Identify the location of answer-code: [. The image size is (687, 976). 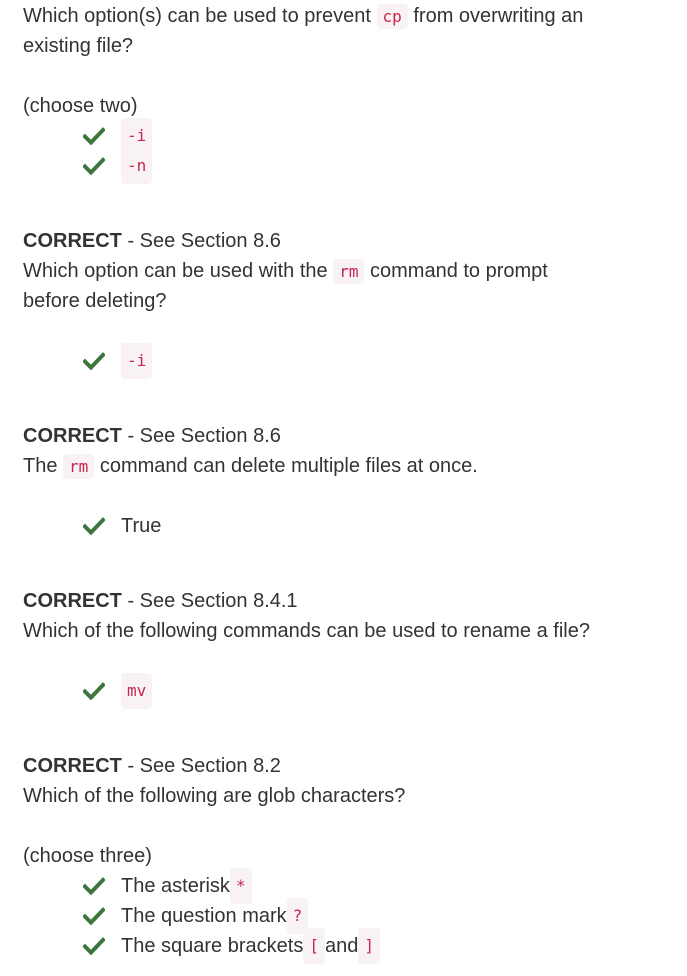
(314, 946).